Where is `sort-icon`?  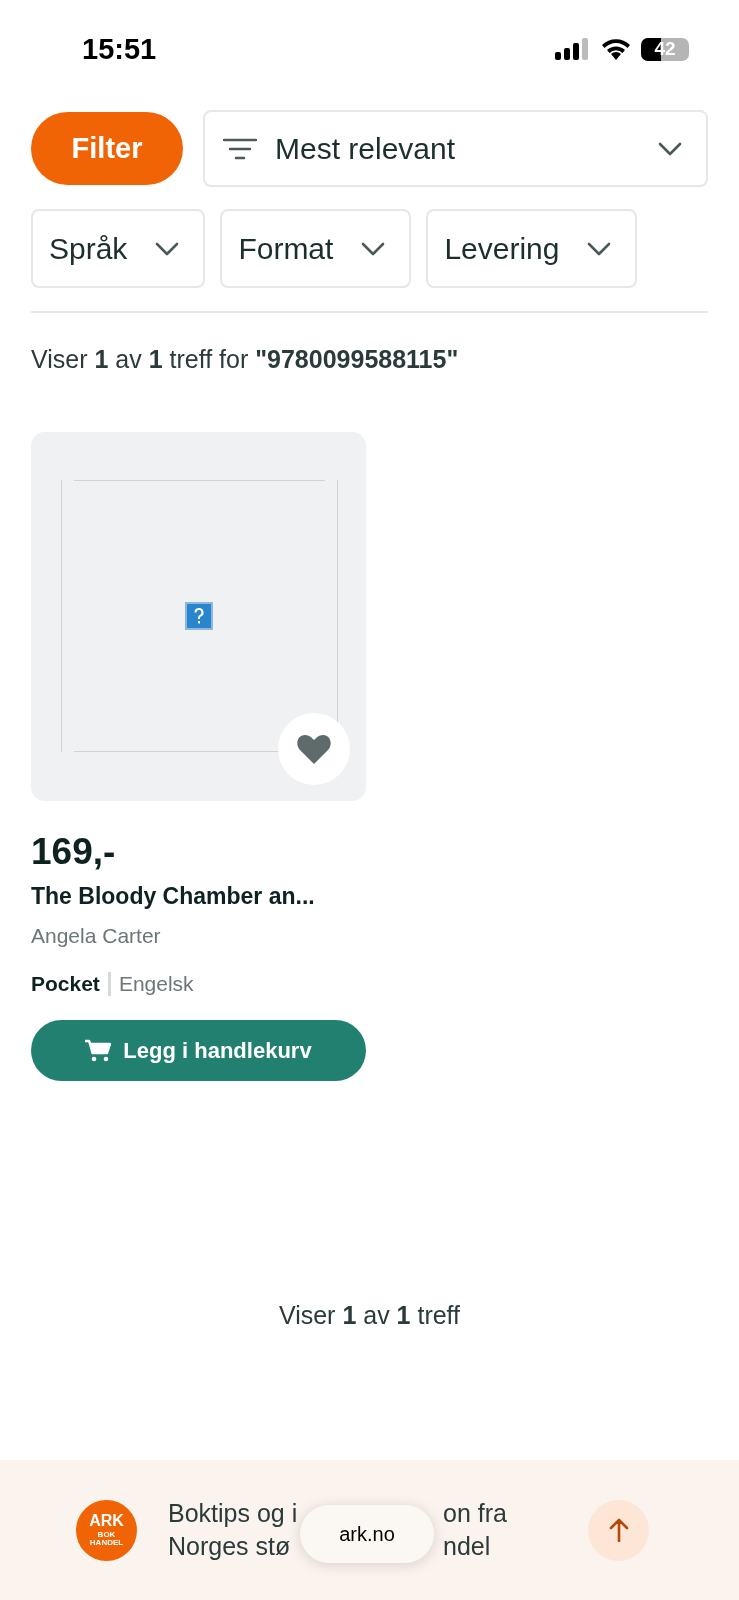
sort-icon is located at coordinates (240, 148).